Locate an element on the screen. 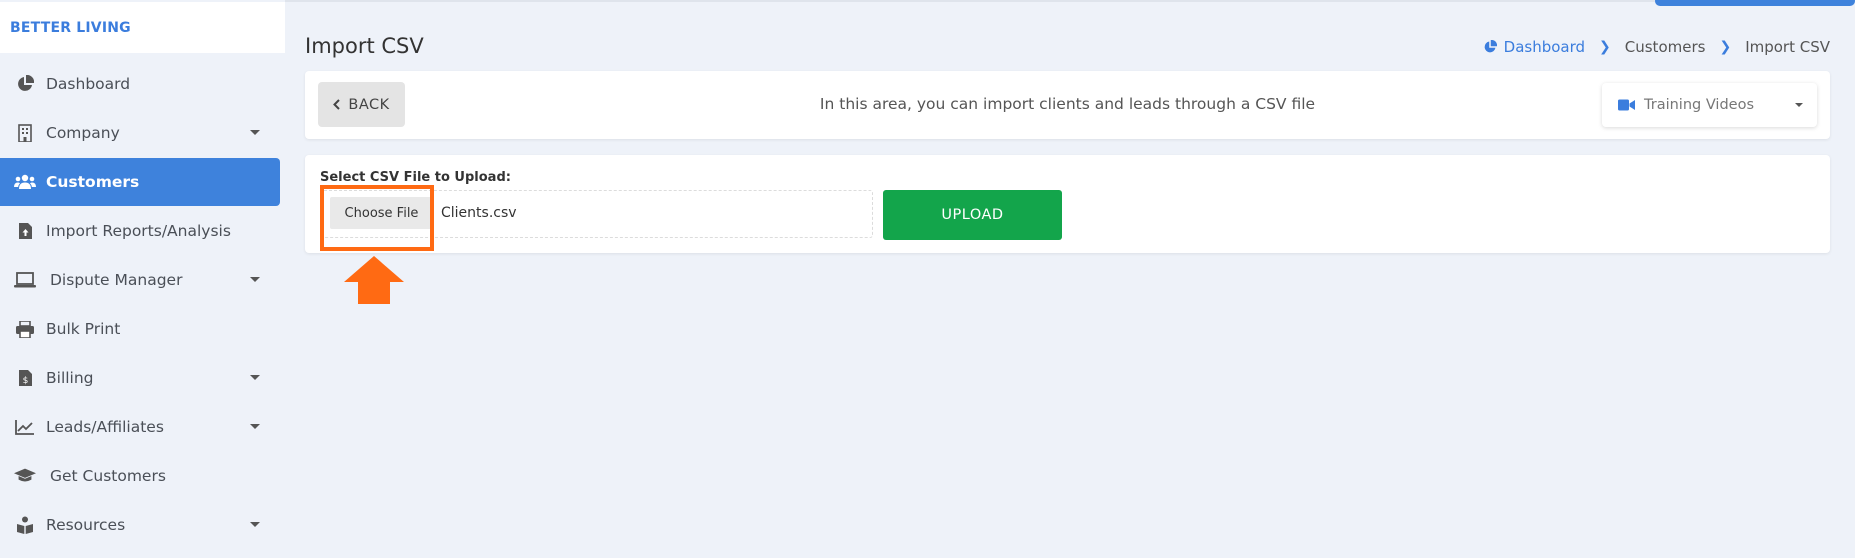 The width and height of the screenshot is (1855, 558). sidebar-item-import-reports: Import Reports/Analysis is located at coordinates (140, 231).